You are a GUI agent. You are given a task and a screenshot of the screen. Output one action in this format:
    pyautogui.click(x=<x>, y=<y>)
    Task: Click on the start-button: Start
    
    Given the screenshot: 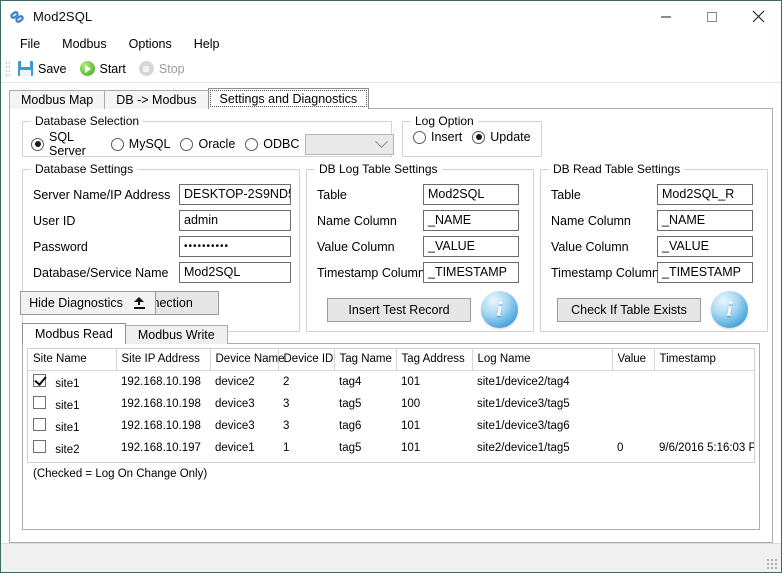 What is the action you would take?
    pyautogui.click(x=105, y=68)
    